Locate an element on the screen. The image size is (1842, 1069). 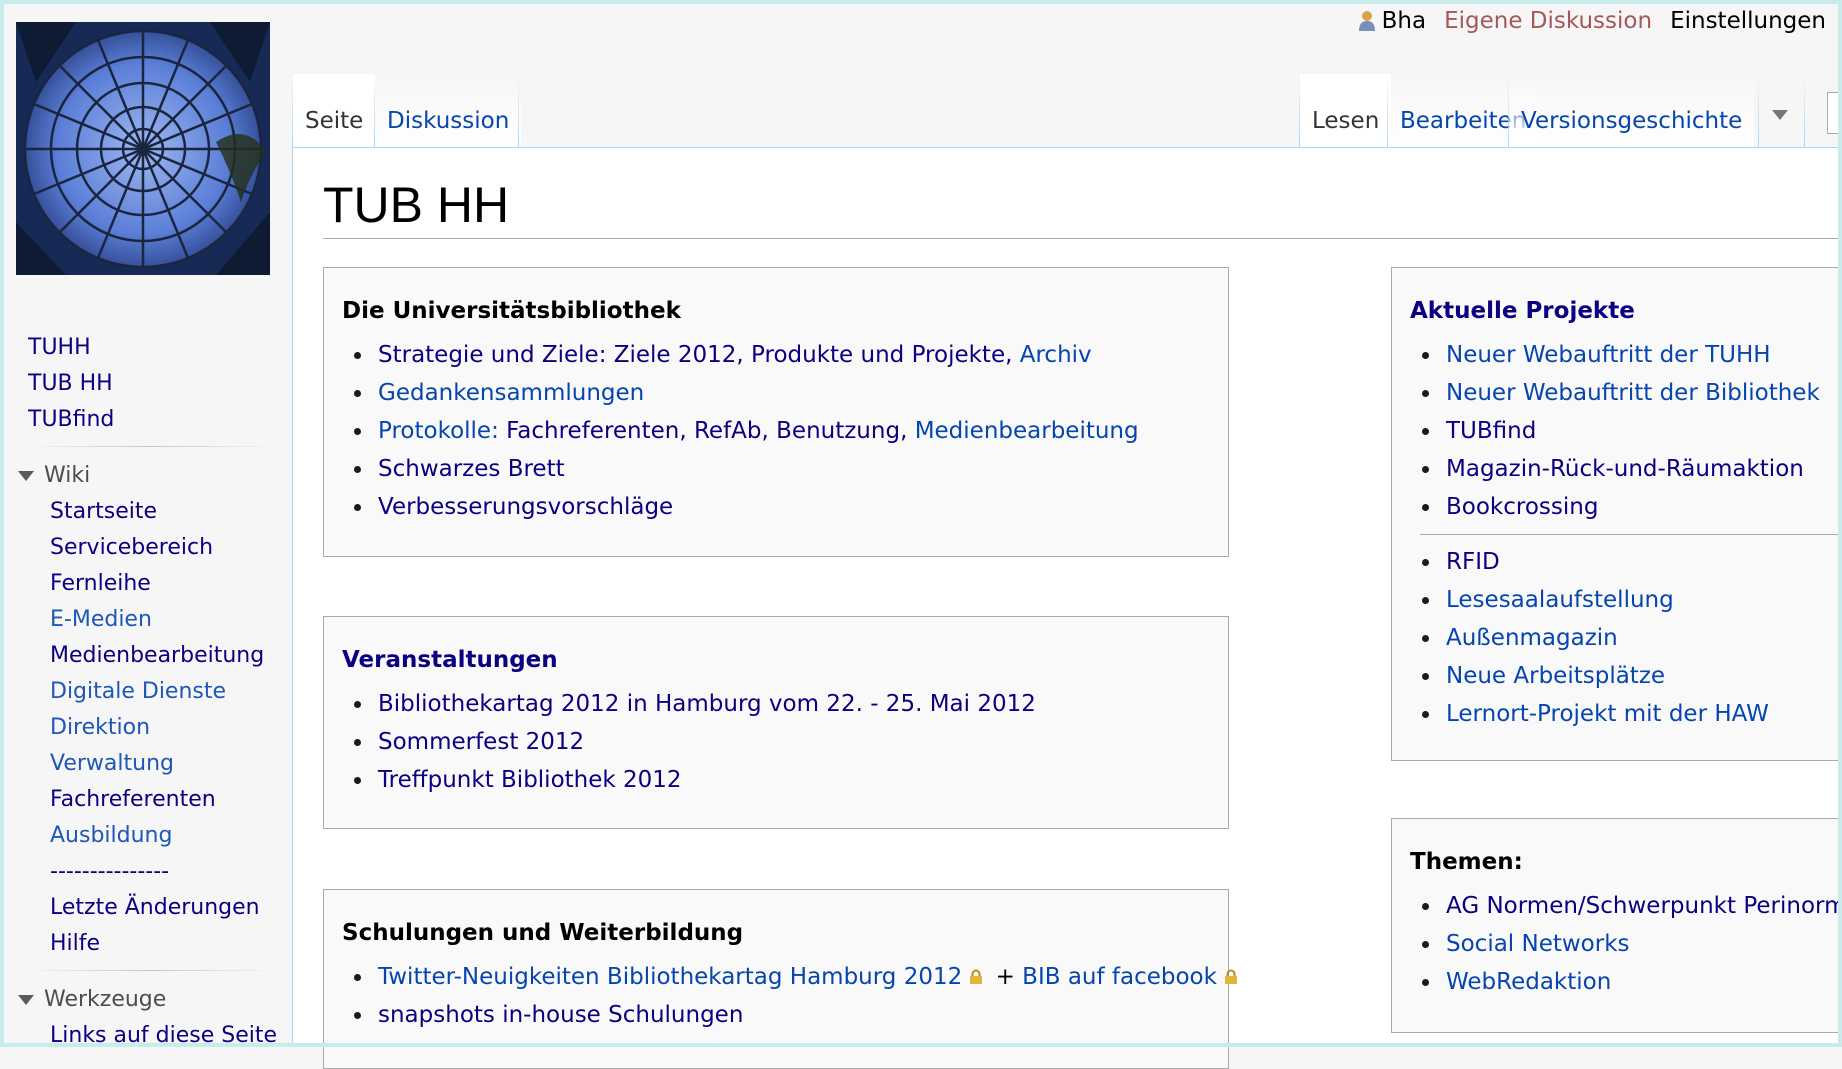
list-item: Außenmagazin is located at coordinates (1630, 638).